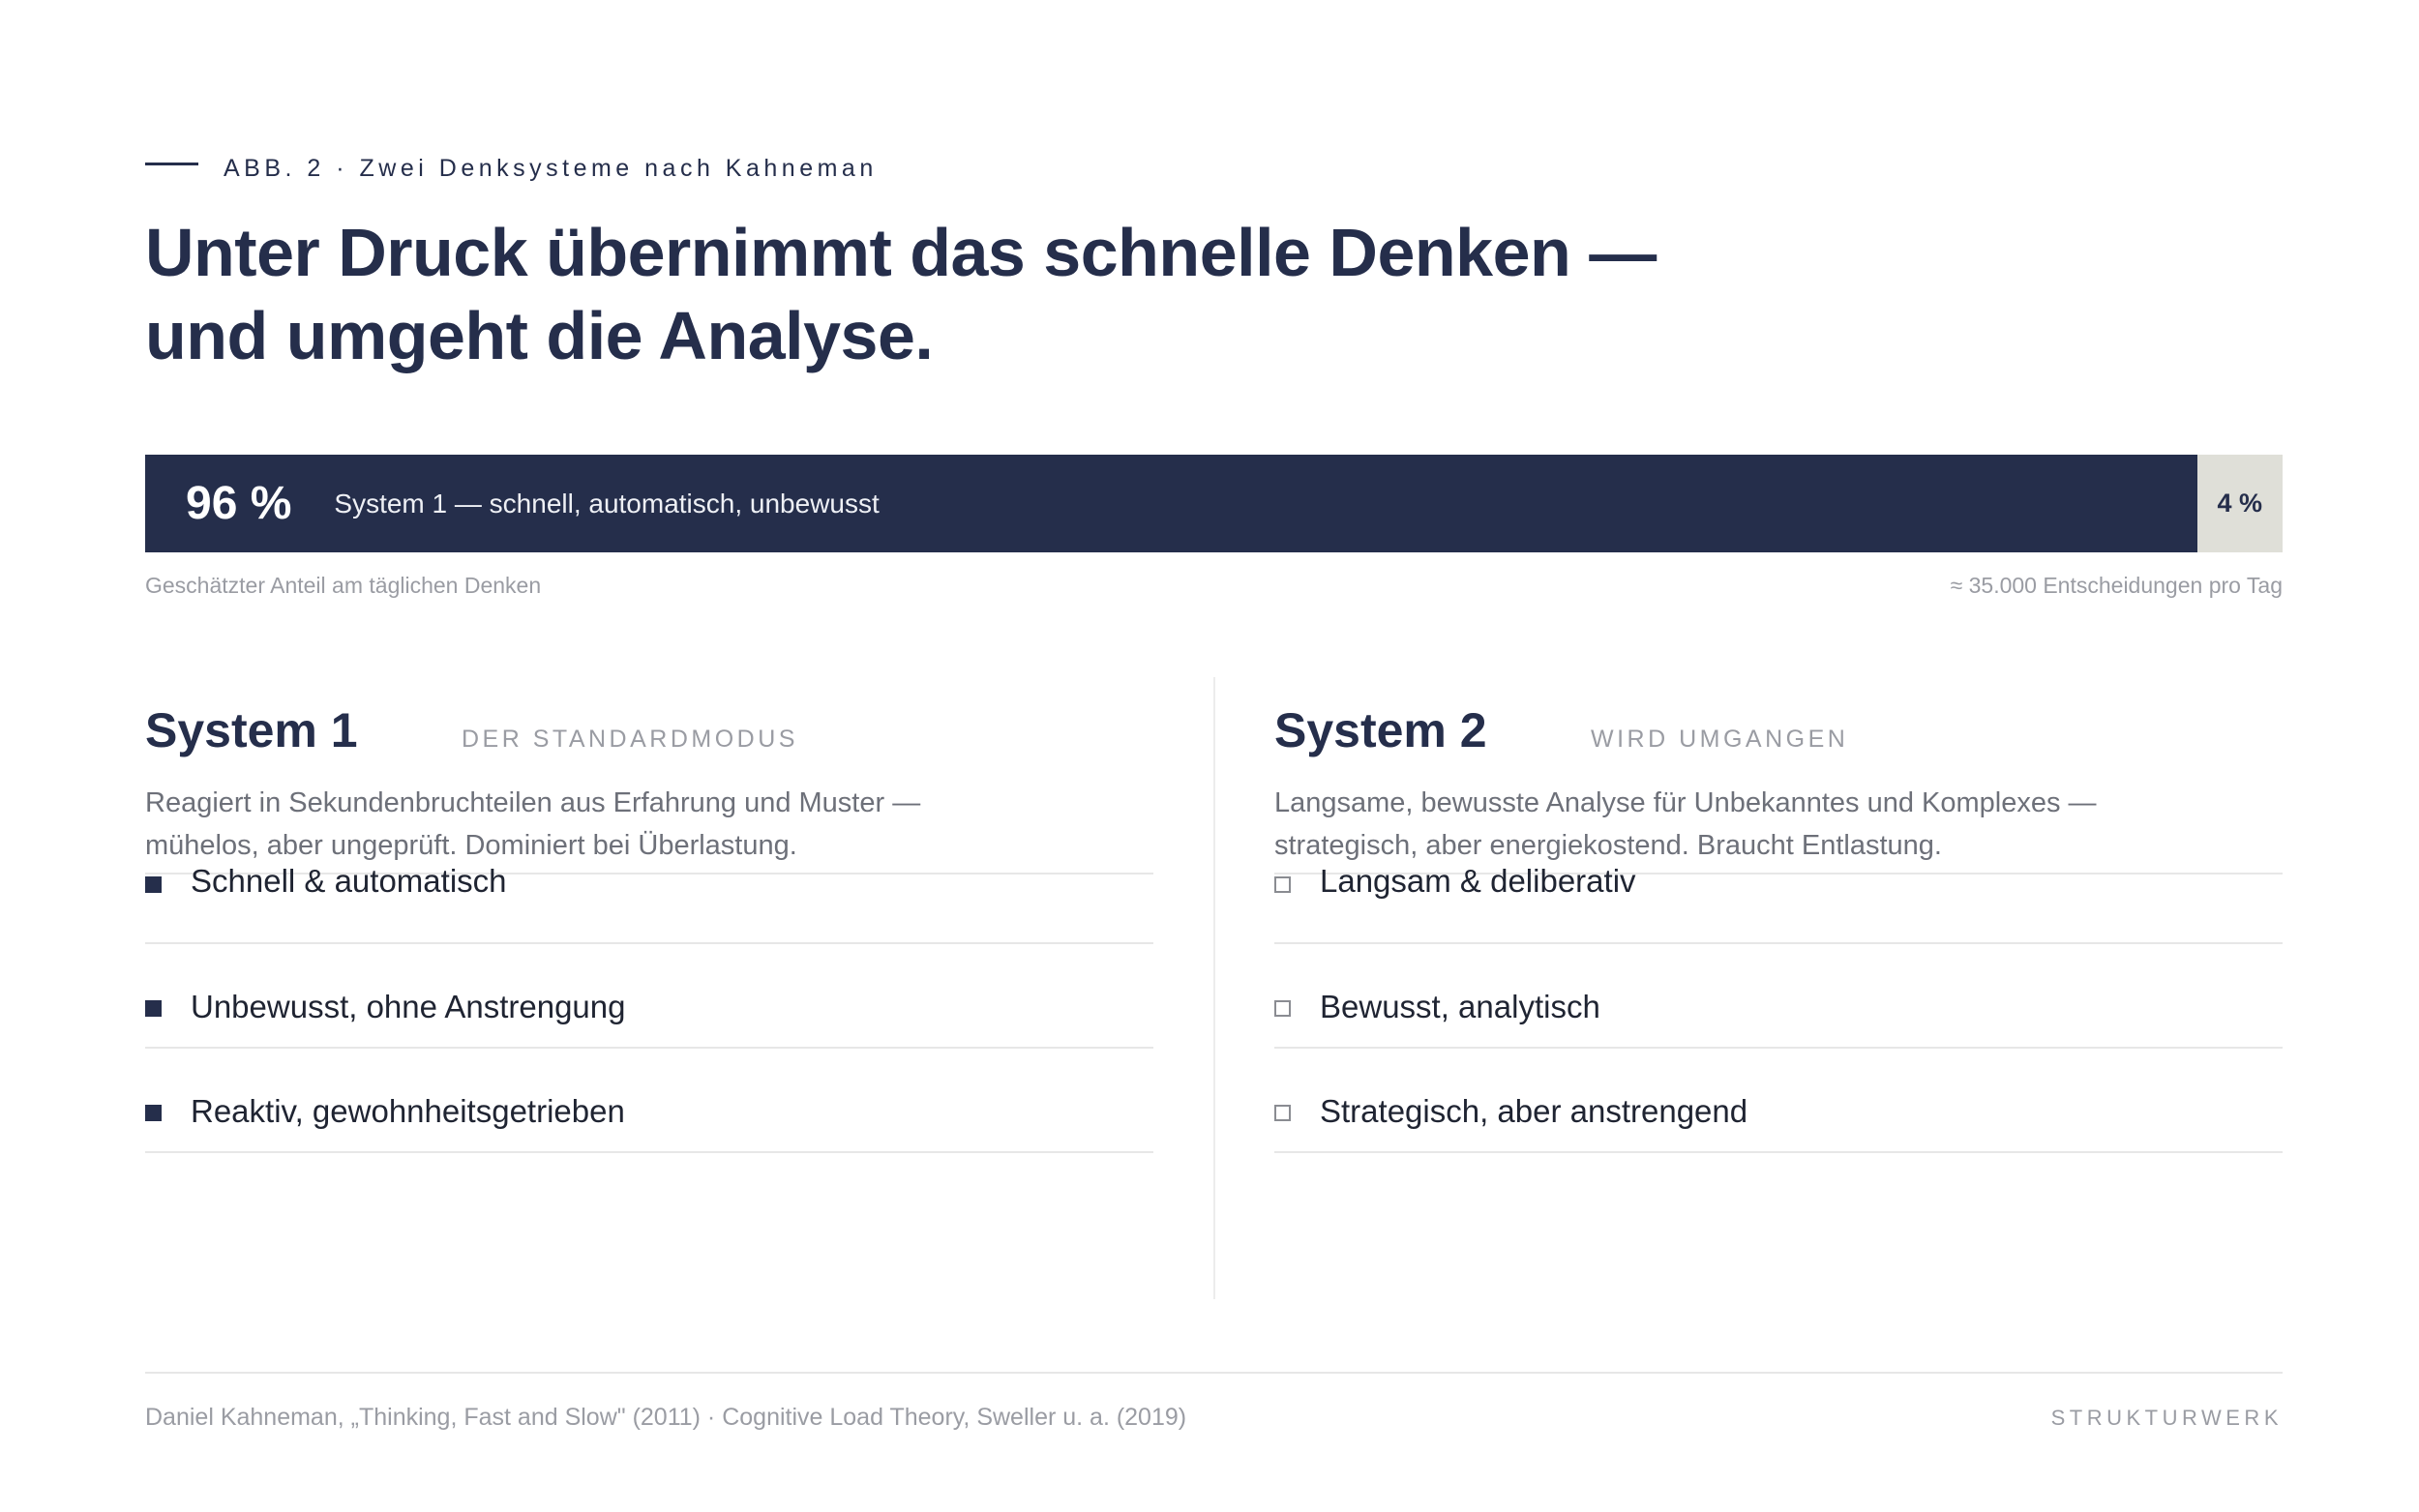  Describe the element at coordinates (1720, 739) in the screenshot. I see `system2-tag: WIRD UMGANGEN` at that location.